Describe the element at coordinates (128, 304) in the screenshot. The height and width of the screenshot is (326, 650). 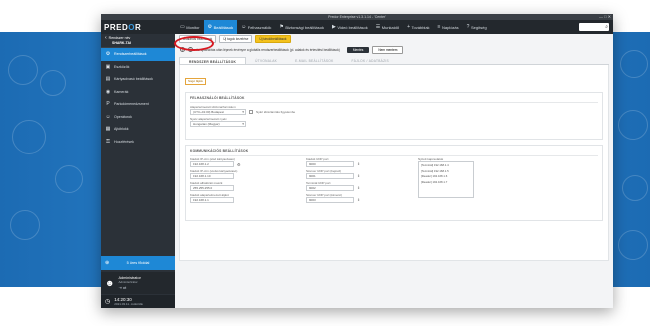
I see `clock-date: 2021.03.11. csütörtök` at that location.